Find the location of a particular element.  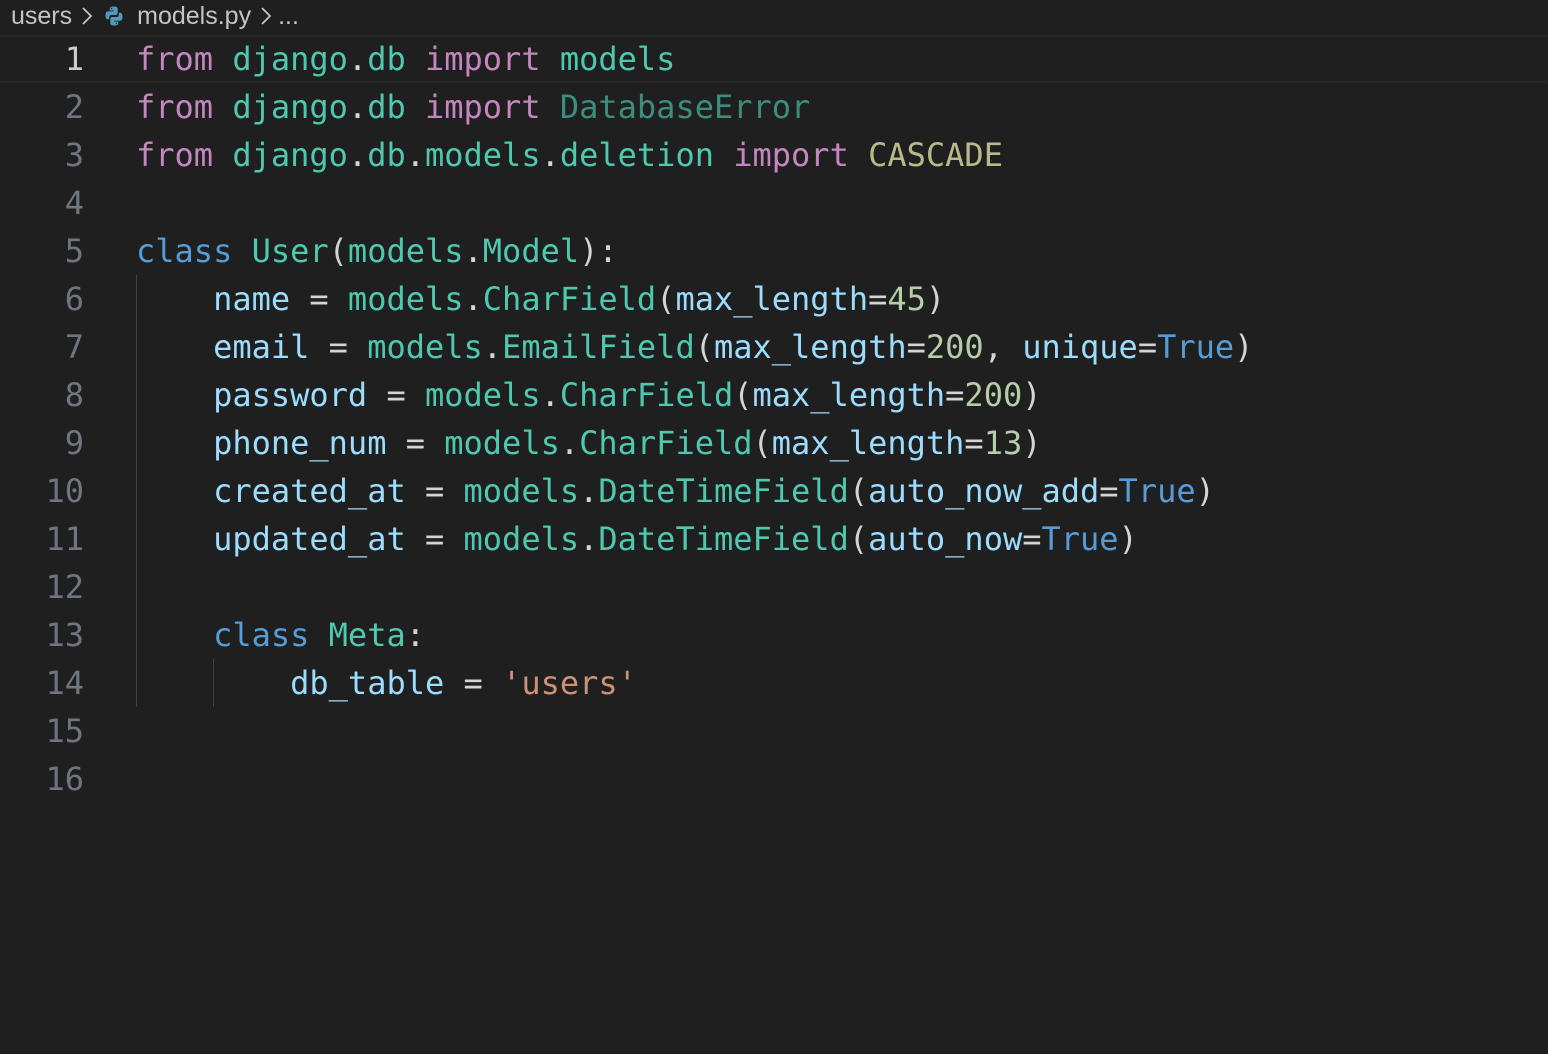

code-token: , is located at coordinates (1003, 347).